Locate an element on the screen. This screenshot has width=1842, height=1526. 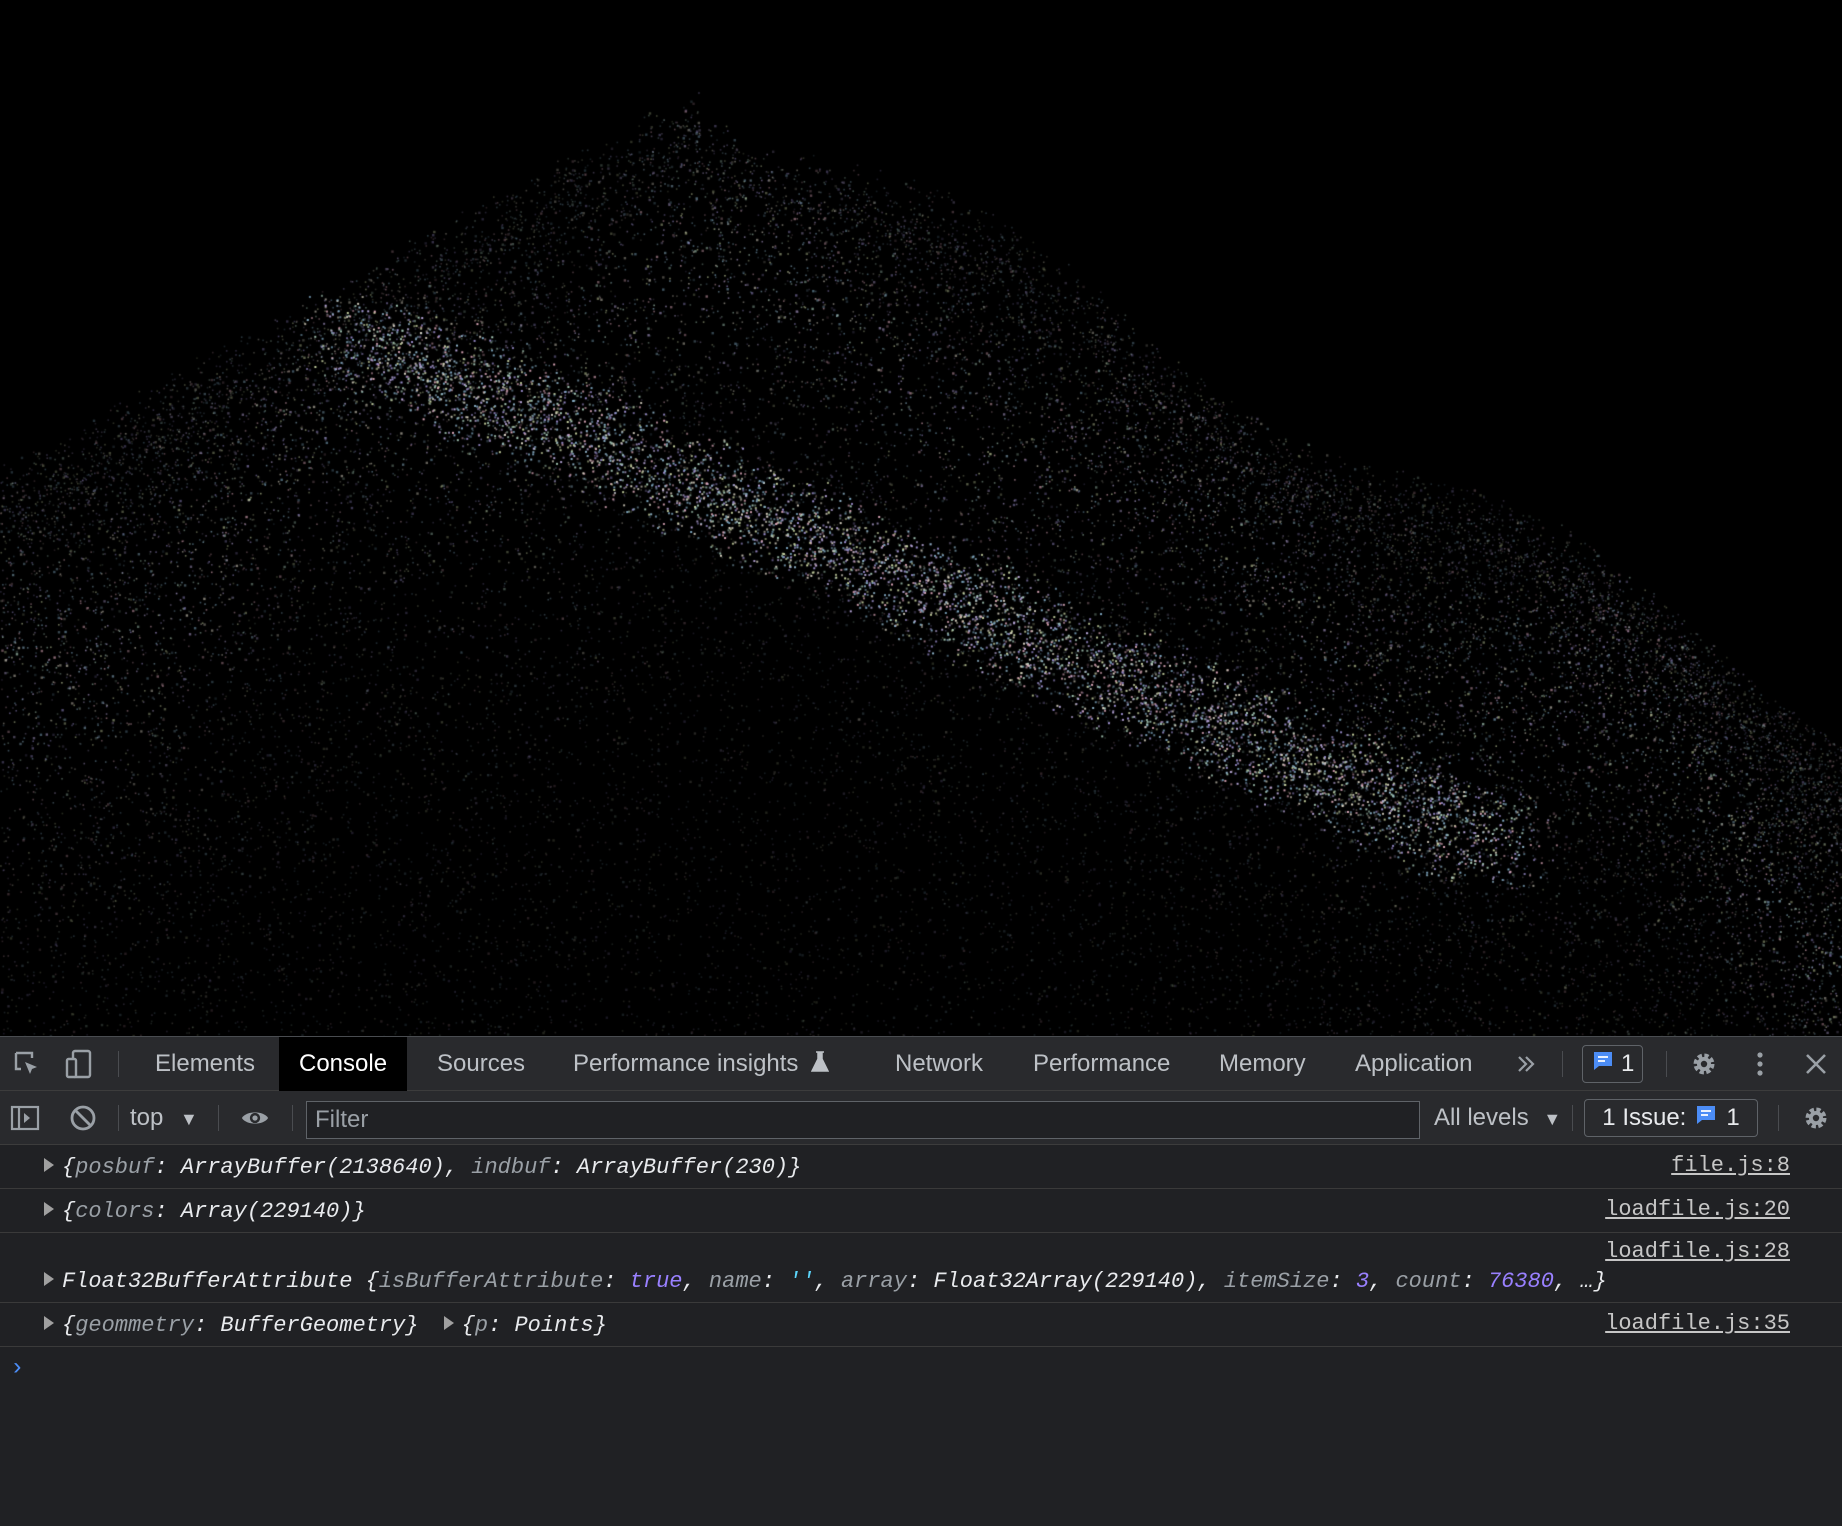
message-body: {geommetry: BufferGeometry} {p: Points} is located at coordinates (325, 1325).